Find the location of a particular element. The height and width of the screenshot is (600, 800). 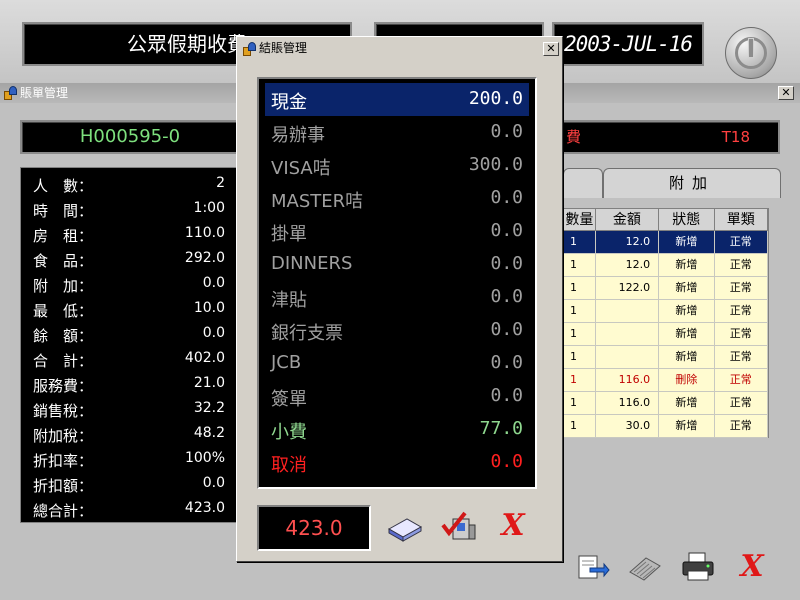

payment-method-row: DINNERS 0.0 is located at coordinates (397, 264).